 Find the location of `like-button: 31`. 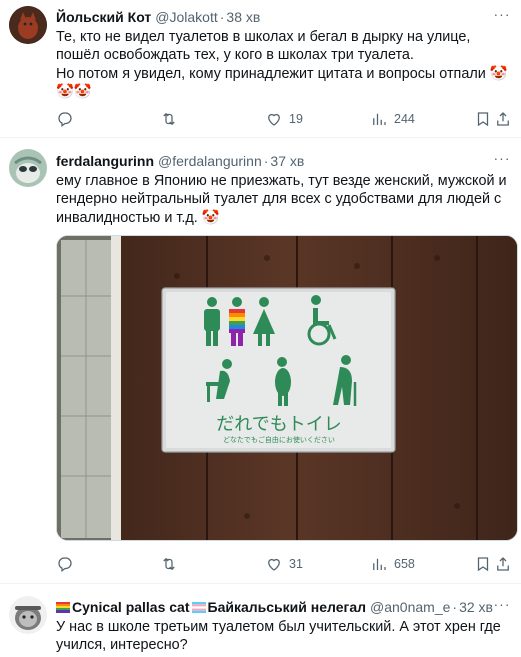

like-button: 31 is located at coordinates (284, 564).